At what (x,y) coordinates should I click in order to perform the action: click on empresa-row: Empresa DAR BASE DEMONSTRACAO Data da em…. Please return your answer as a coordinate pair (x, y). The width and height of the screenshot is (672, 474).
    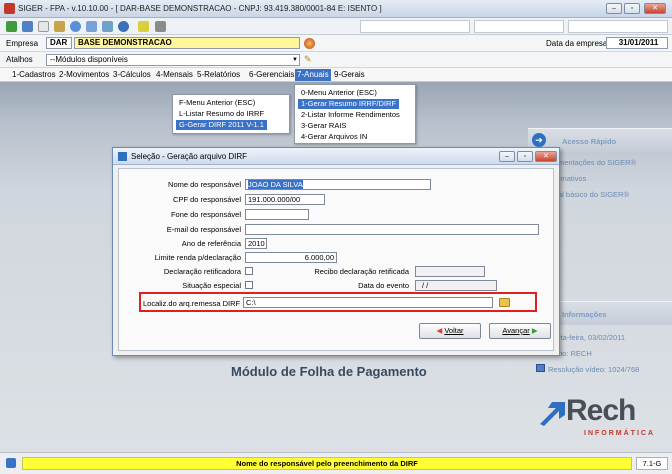
    Looking at the image, I should click on (336, 43).